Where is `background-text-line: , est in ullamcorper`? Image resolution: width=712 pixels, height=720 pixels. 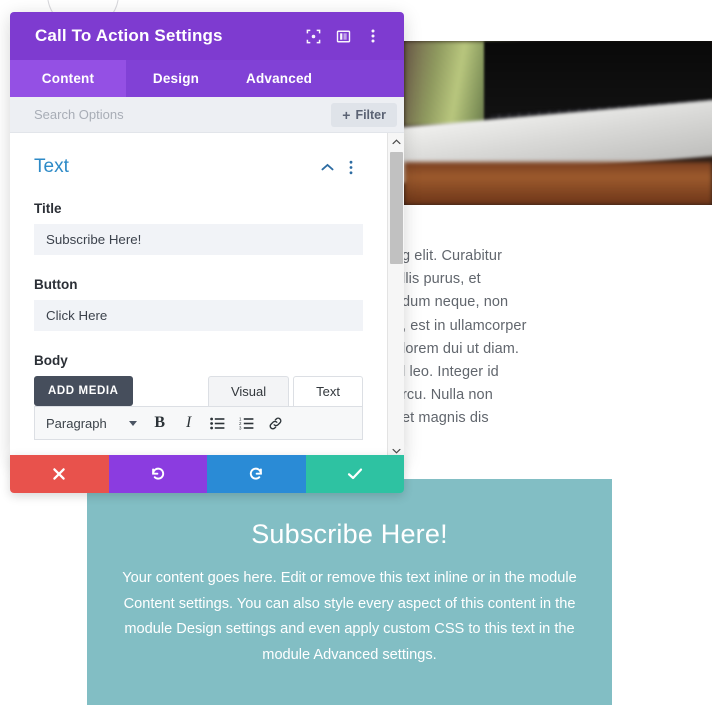 background-text-line: , est in ullamcorper is located at coordinates (464, 325).